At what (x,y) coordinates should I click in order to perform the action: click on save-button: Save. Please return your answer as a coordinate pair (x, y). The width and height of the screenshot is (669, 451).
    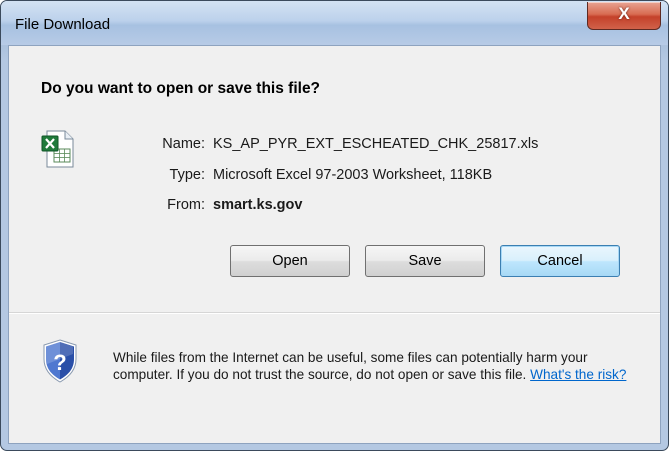
    Looking at the image, I should click on (425, 261).